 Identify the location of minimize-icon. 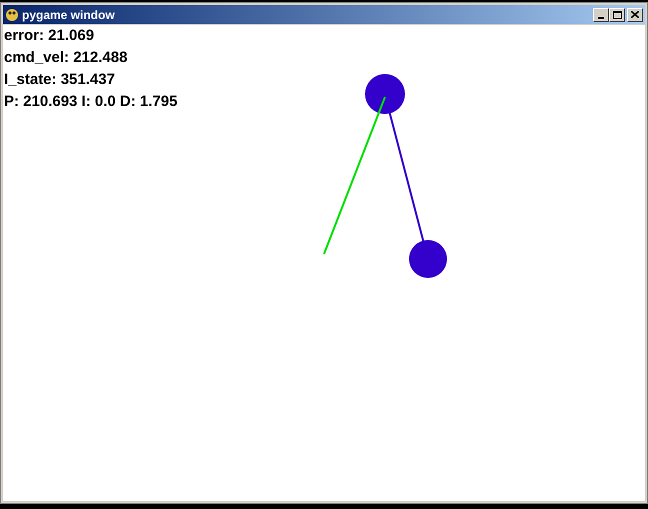
(601, 17).